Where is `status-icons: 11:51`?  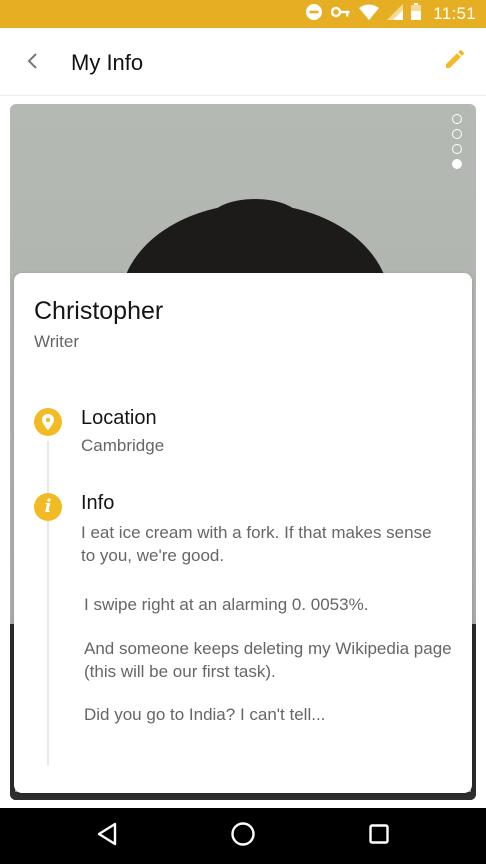
status-icons: 11:51 is located at coordinates (390, 14).